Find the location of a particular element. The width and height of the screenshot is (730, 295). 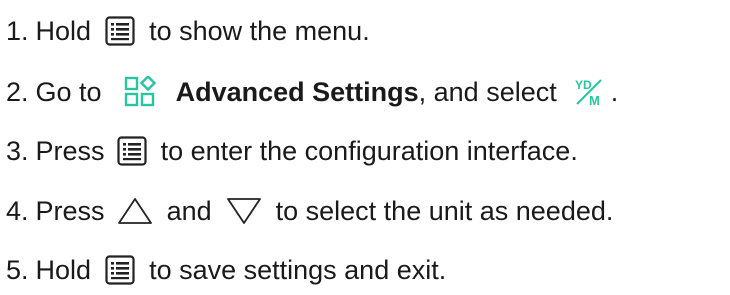

up-triangle-icon is located at coordinates (135, 211).